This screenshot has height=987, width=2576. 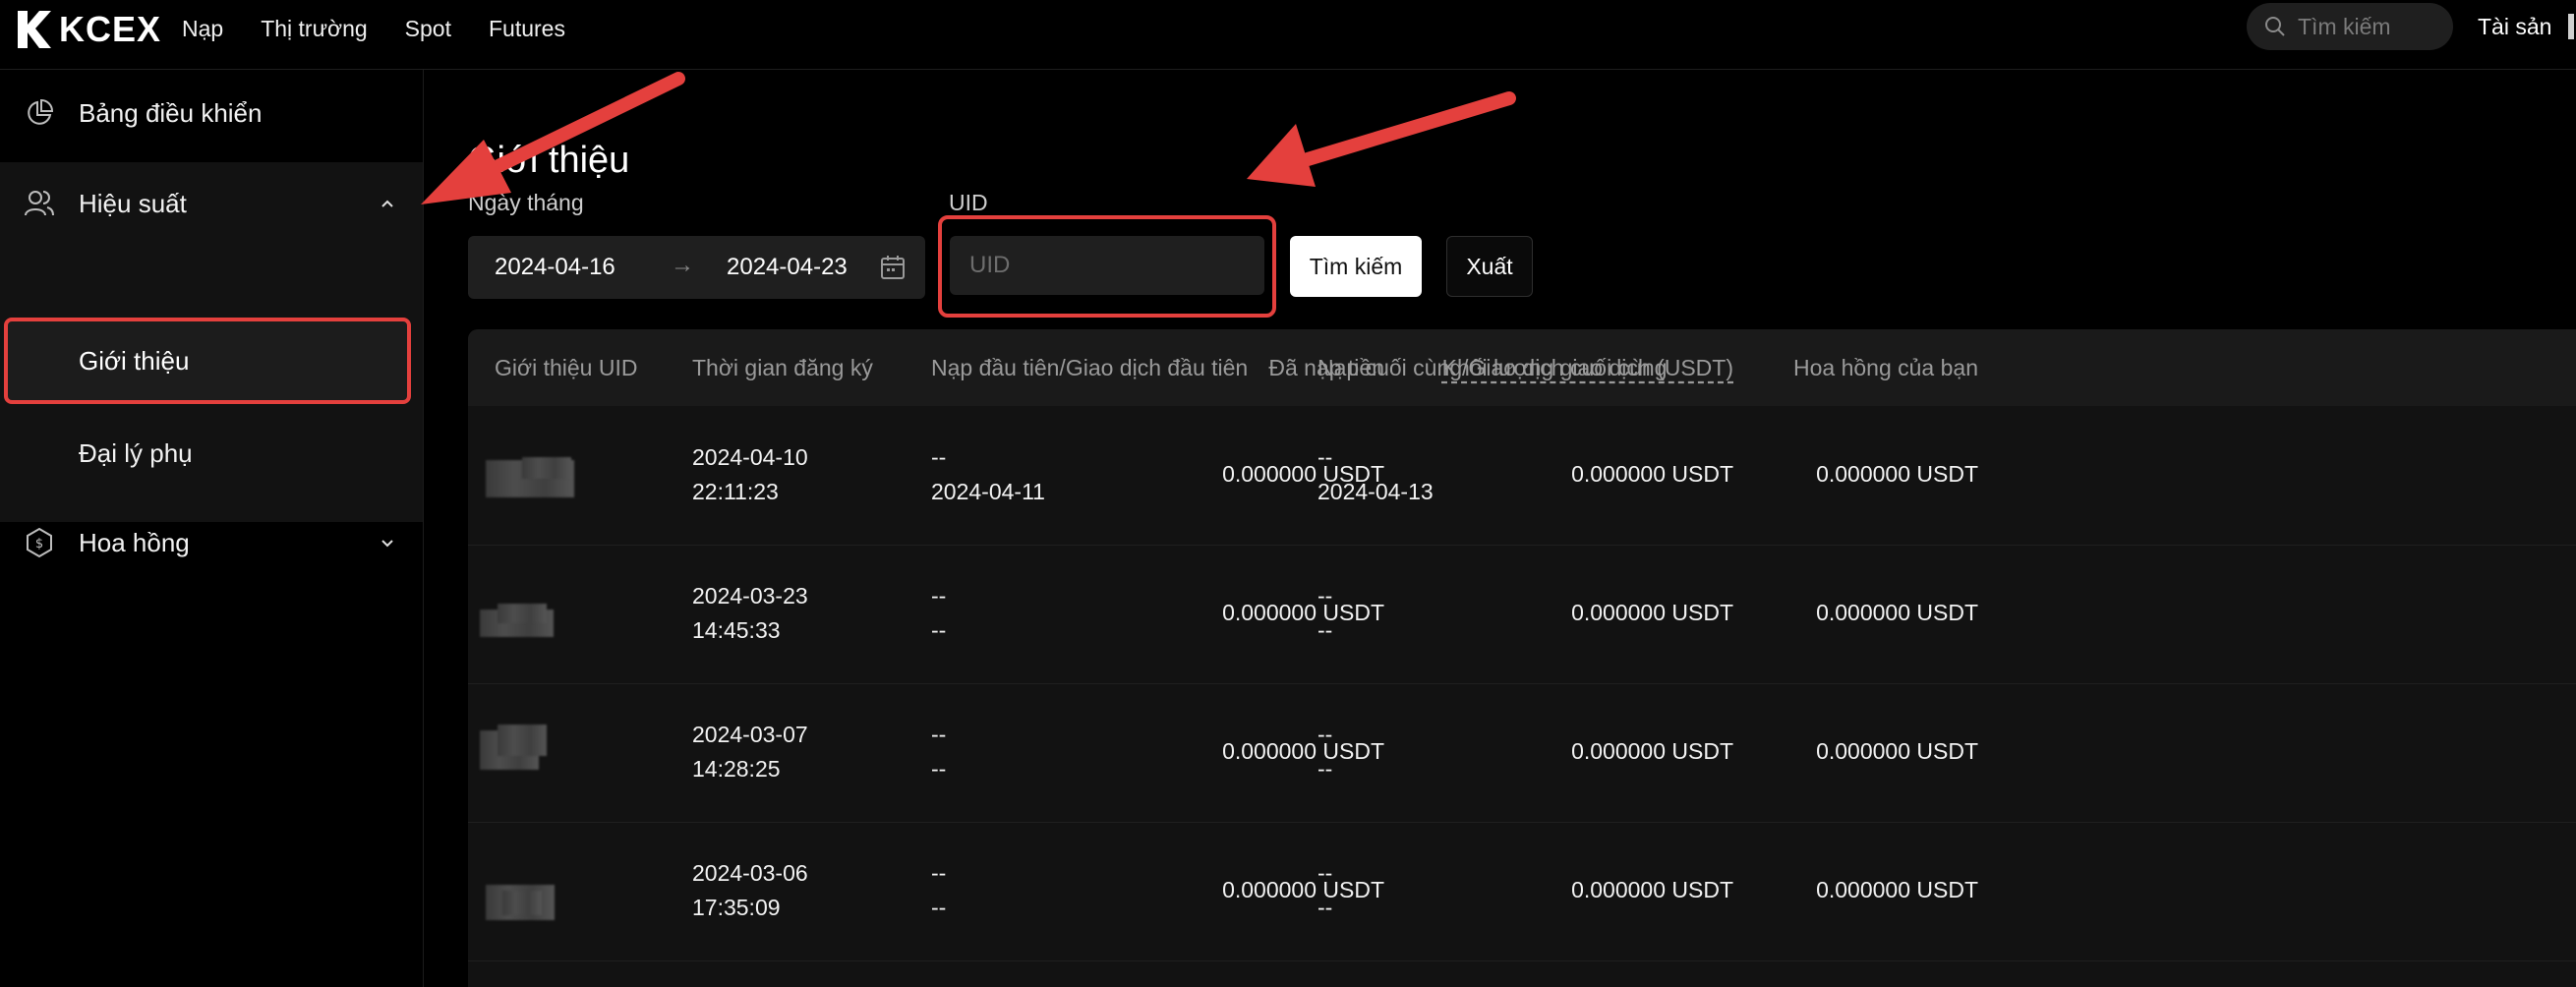 I want to click on annotation-arrow-to-uid, so click(x=1381, y=139).